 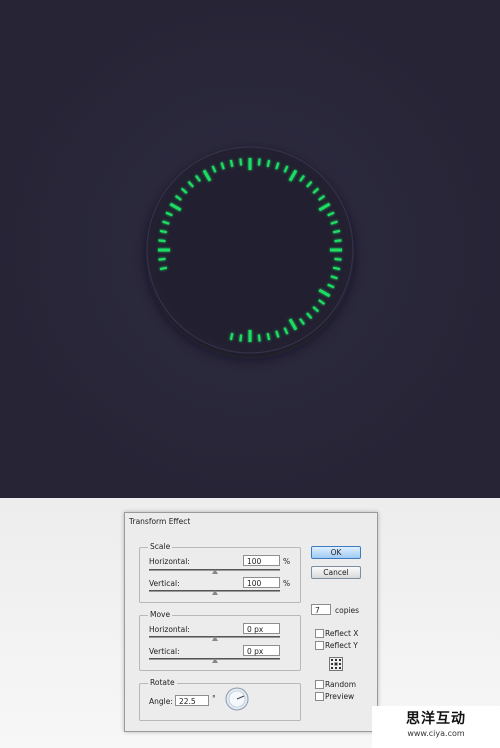 I want to click on scale-vertical-unit: %, so click(x=287, y=583).